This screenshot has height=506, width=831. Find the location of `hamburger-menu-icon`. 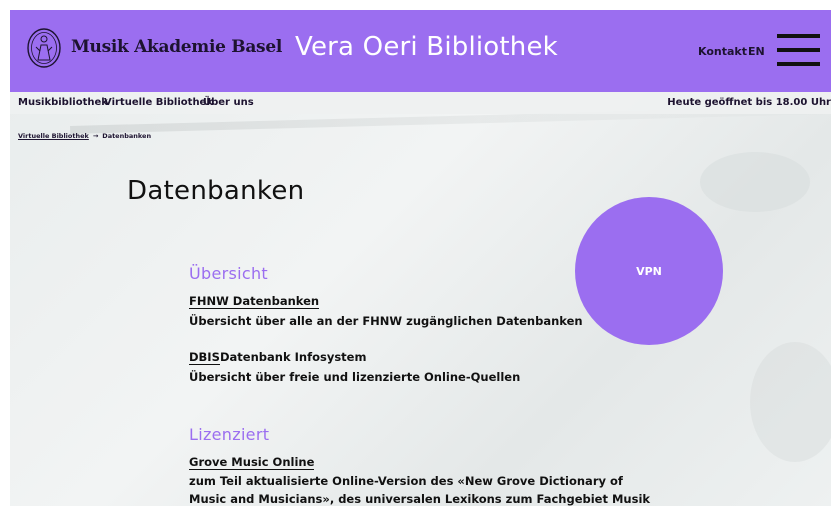

hamburger-menu-icon is located at coordinates (798, 50).